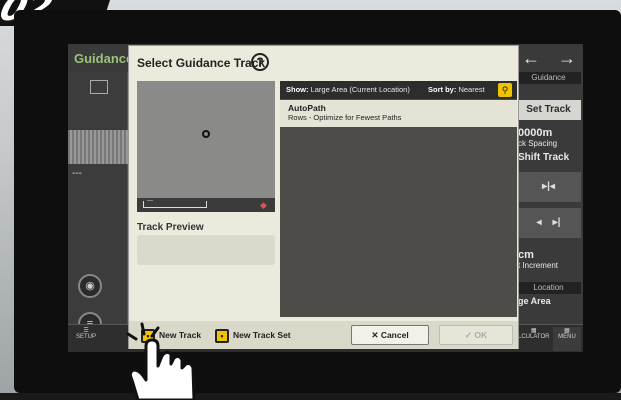  What do you see at coordinates (526, 255) in the screenshot?
I see `increment-value: cm` at bounding box center [526, 255].